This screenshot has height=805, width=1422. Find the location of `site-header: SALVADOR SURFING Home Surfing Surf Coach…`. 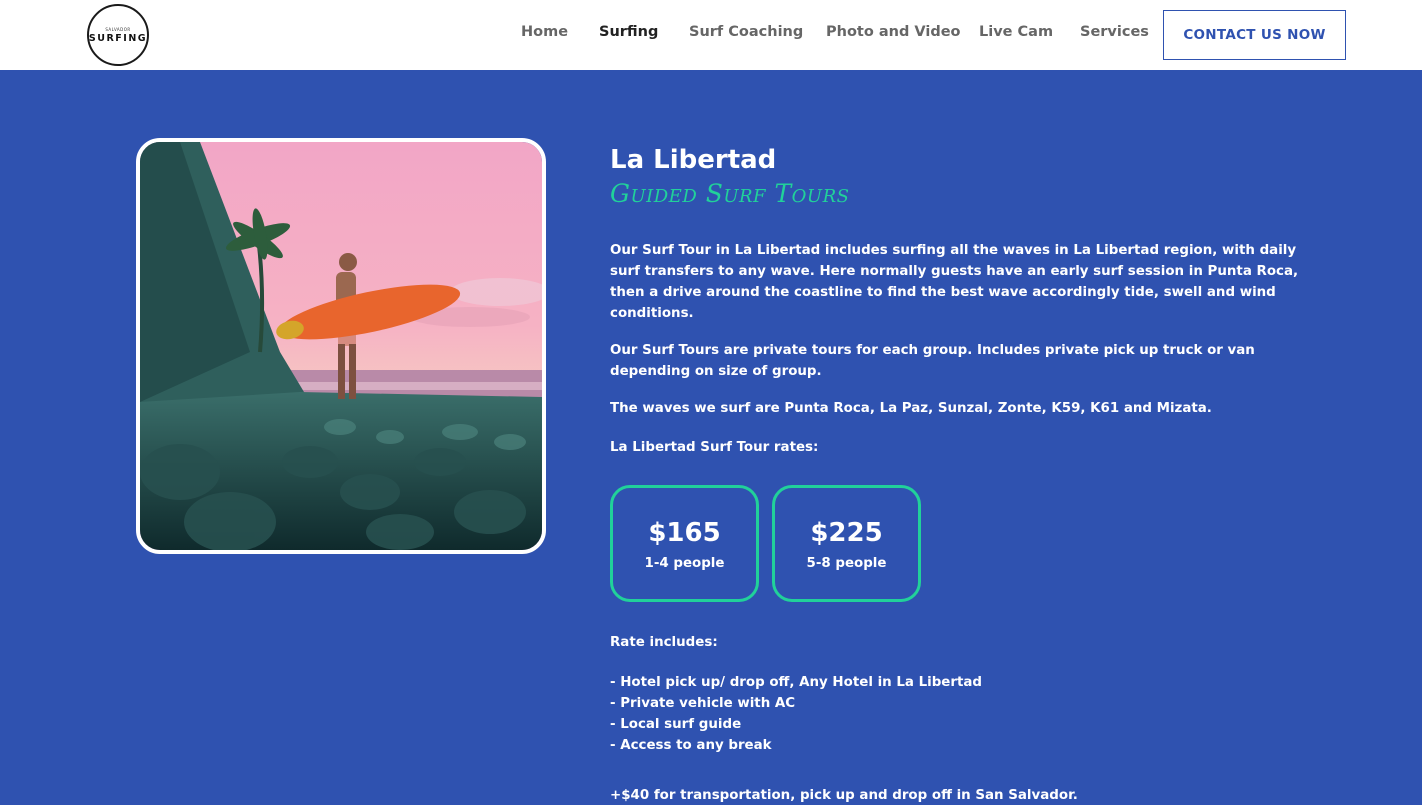

site-header: SALVADOR SURFING Home Surfing Surf Coach… is located at coordinates (711, 35).